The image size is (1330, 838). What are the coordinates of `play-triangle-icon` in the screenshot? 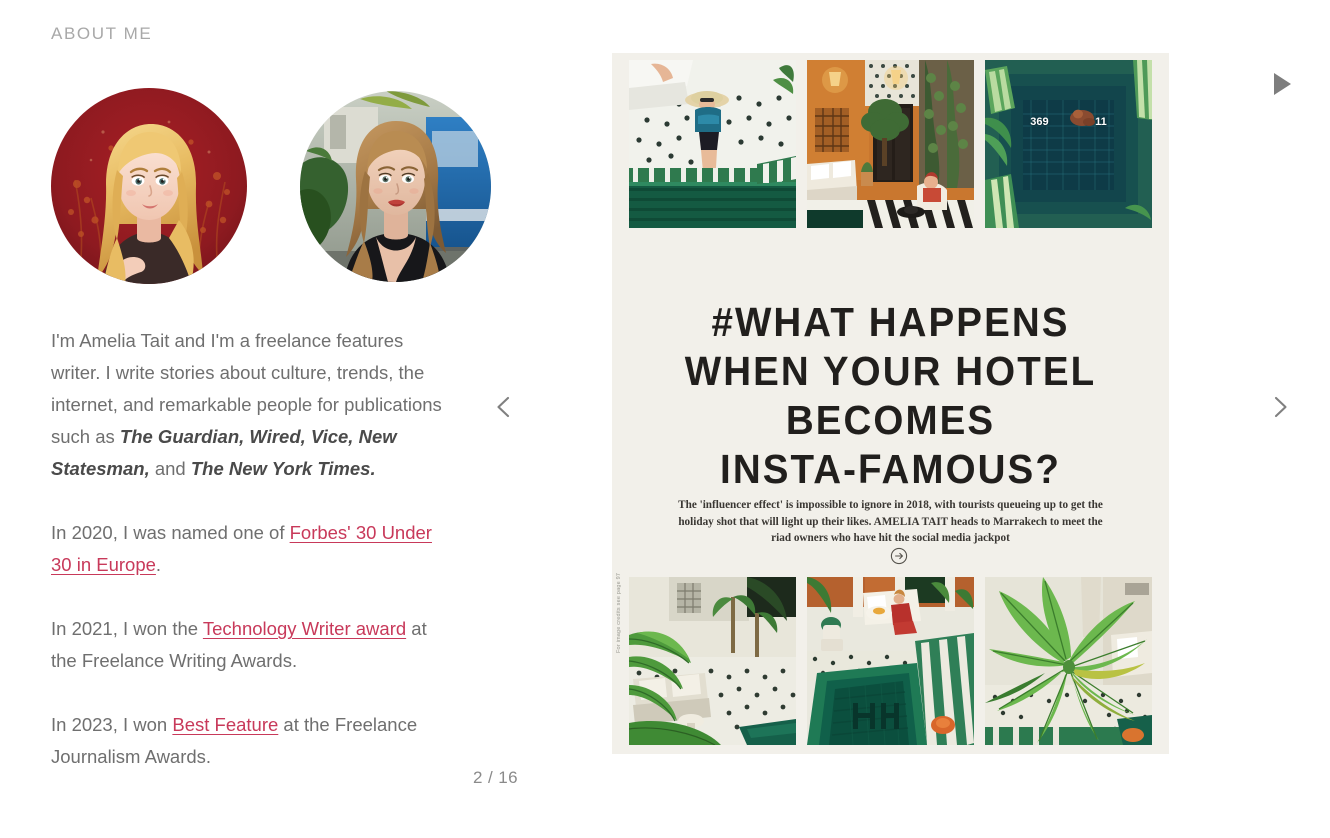 It's located at (1282, 84).